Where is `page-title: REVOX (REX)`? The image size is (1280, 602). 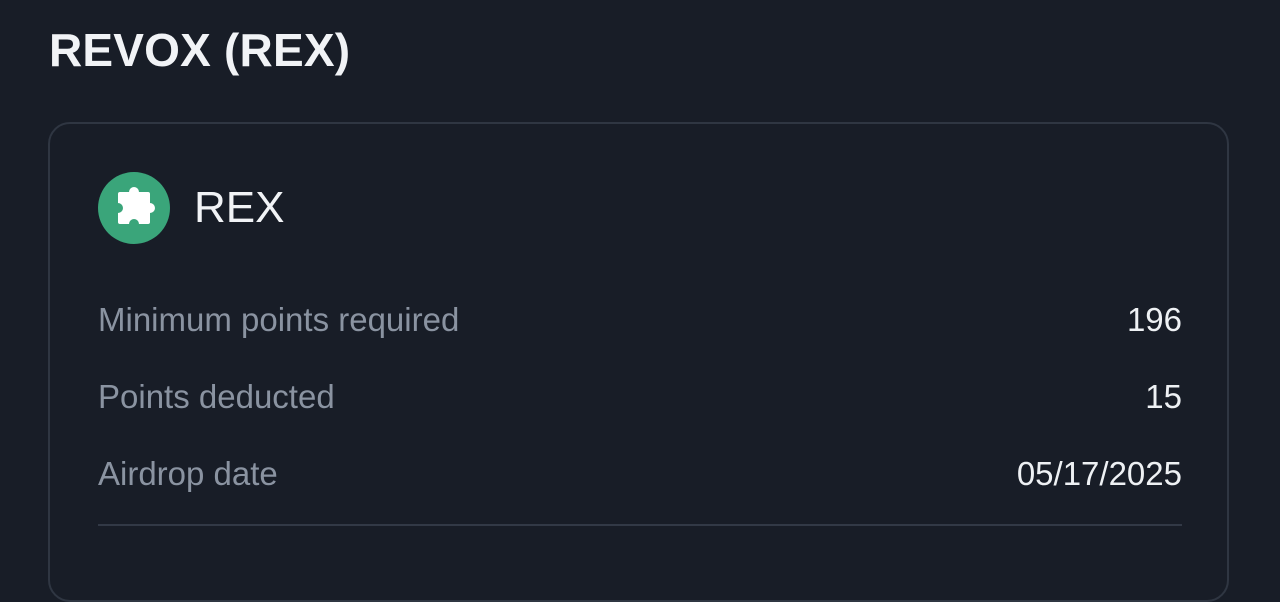 page-title: REVOX (REX) is located at coordinates (200, 50).